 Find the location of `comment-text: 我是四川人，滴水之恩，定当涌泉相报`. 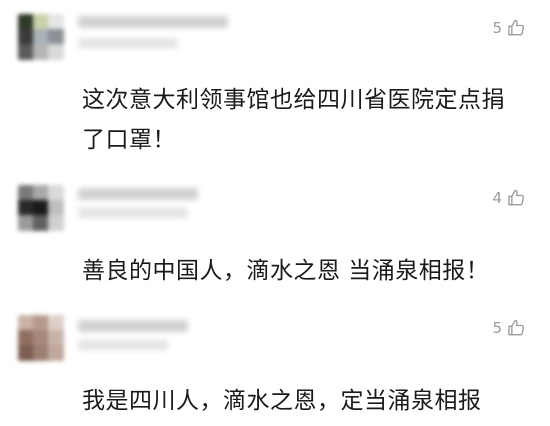

comment-text: 我是四川人，滴水之恩，定当涌泉相报 is located at coordinates (282, 401).